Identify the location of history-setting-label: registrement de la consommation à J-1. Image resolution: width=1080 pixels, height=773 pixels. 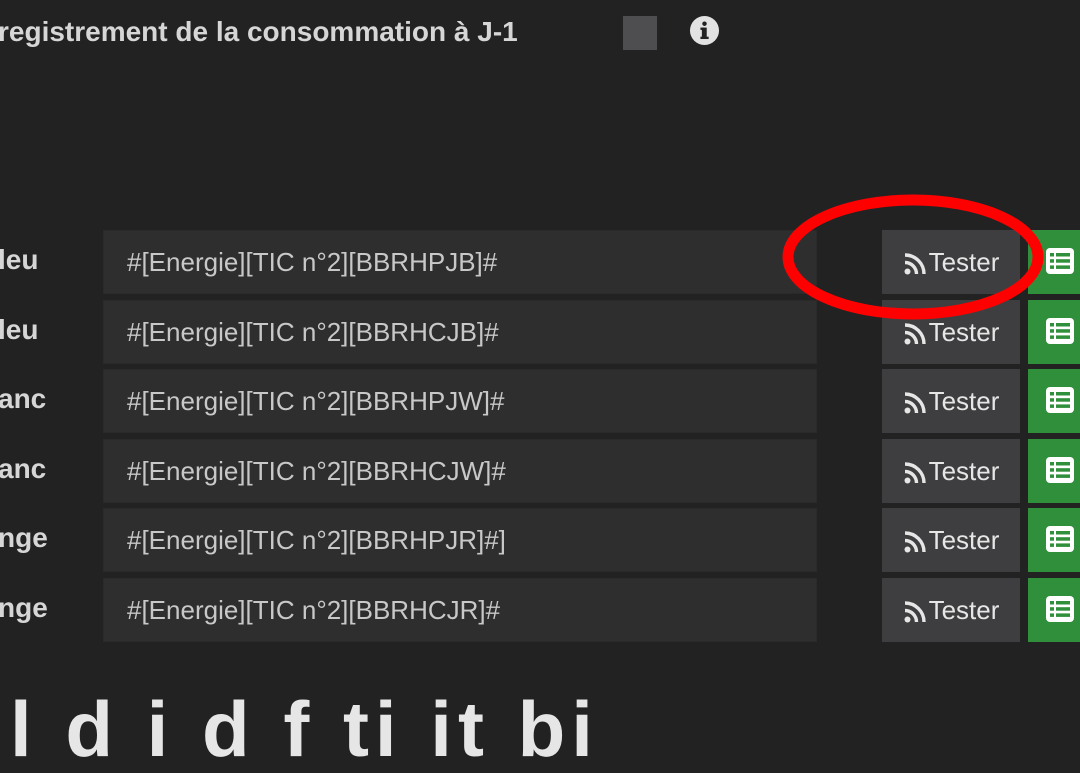
(259, 31).